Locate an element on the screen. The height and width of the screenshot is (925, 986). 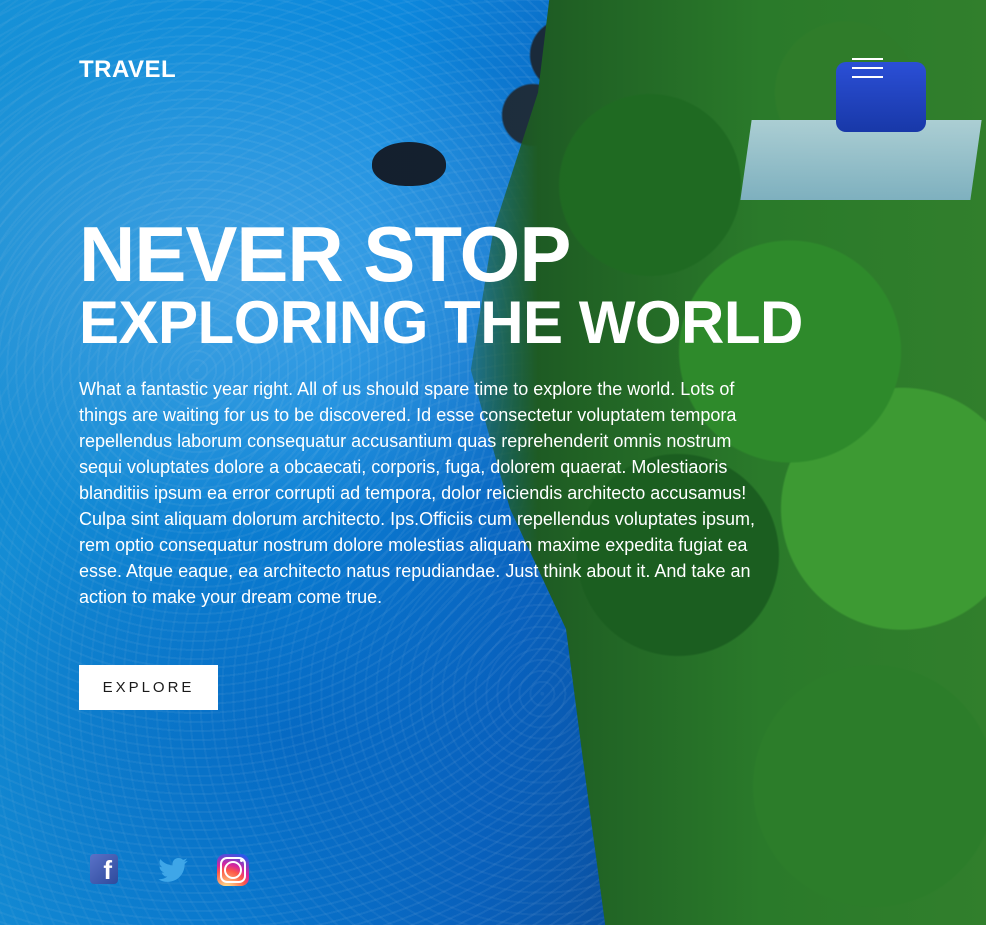
explore-button: EXPLORE is located at coordinates (148, 687).